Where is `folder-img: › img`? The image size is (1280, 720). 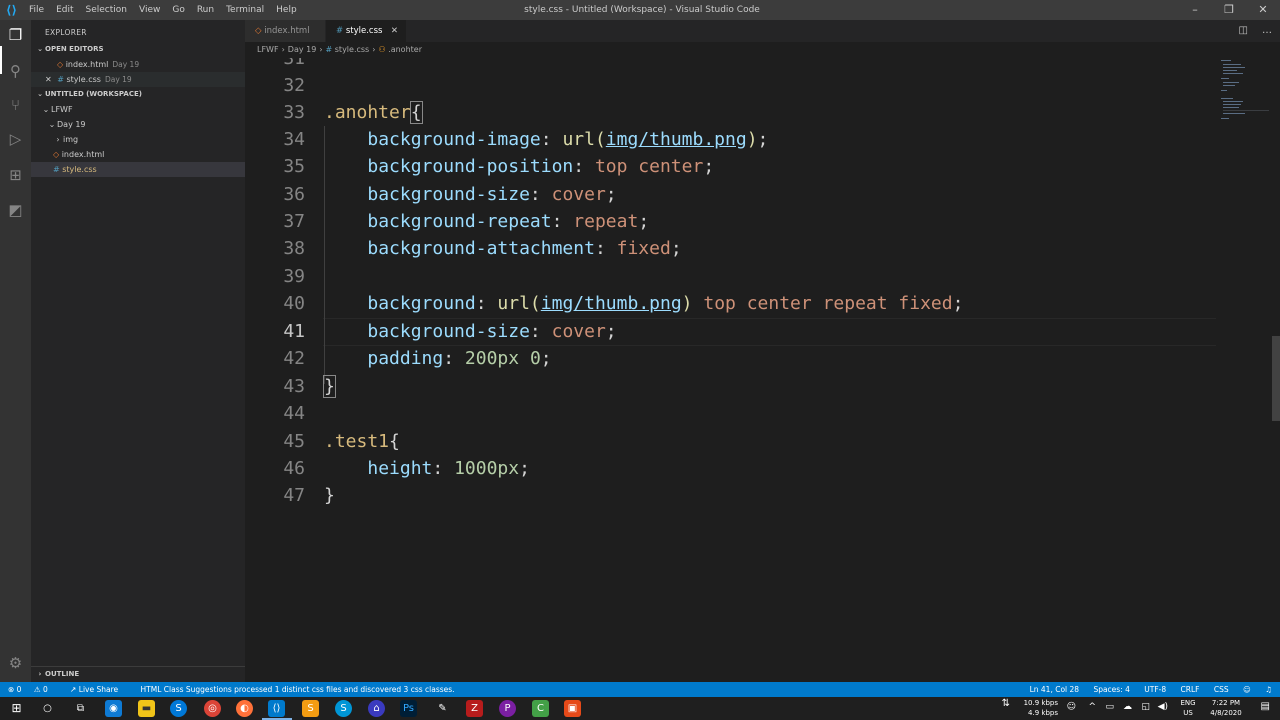
folder-img: › img is located at coordinates (138, 139).